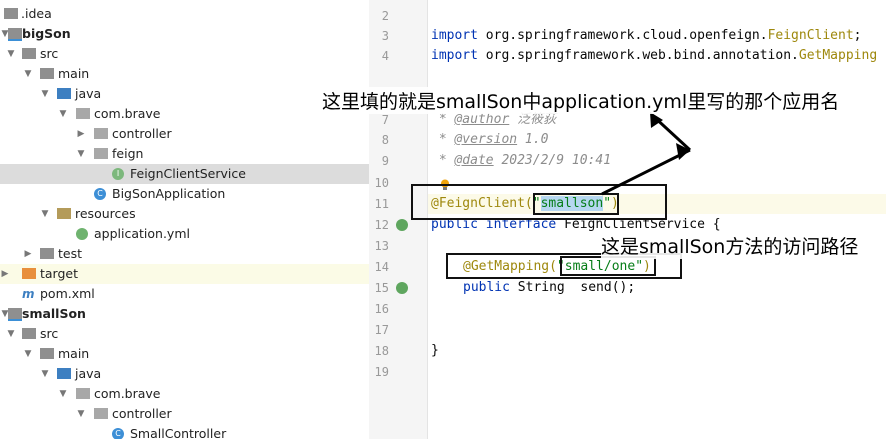  Describe the element at coordinates (533, 119) in the screenshot. I see `comment: 泛筱荻` at that location.